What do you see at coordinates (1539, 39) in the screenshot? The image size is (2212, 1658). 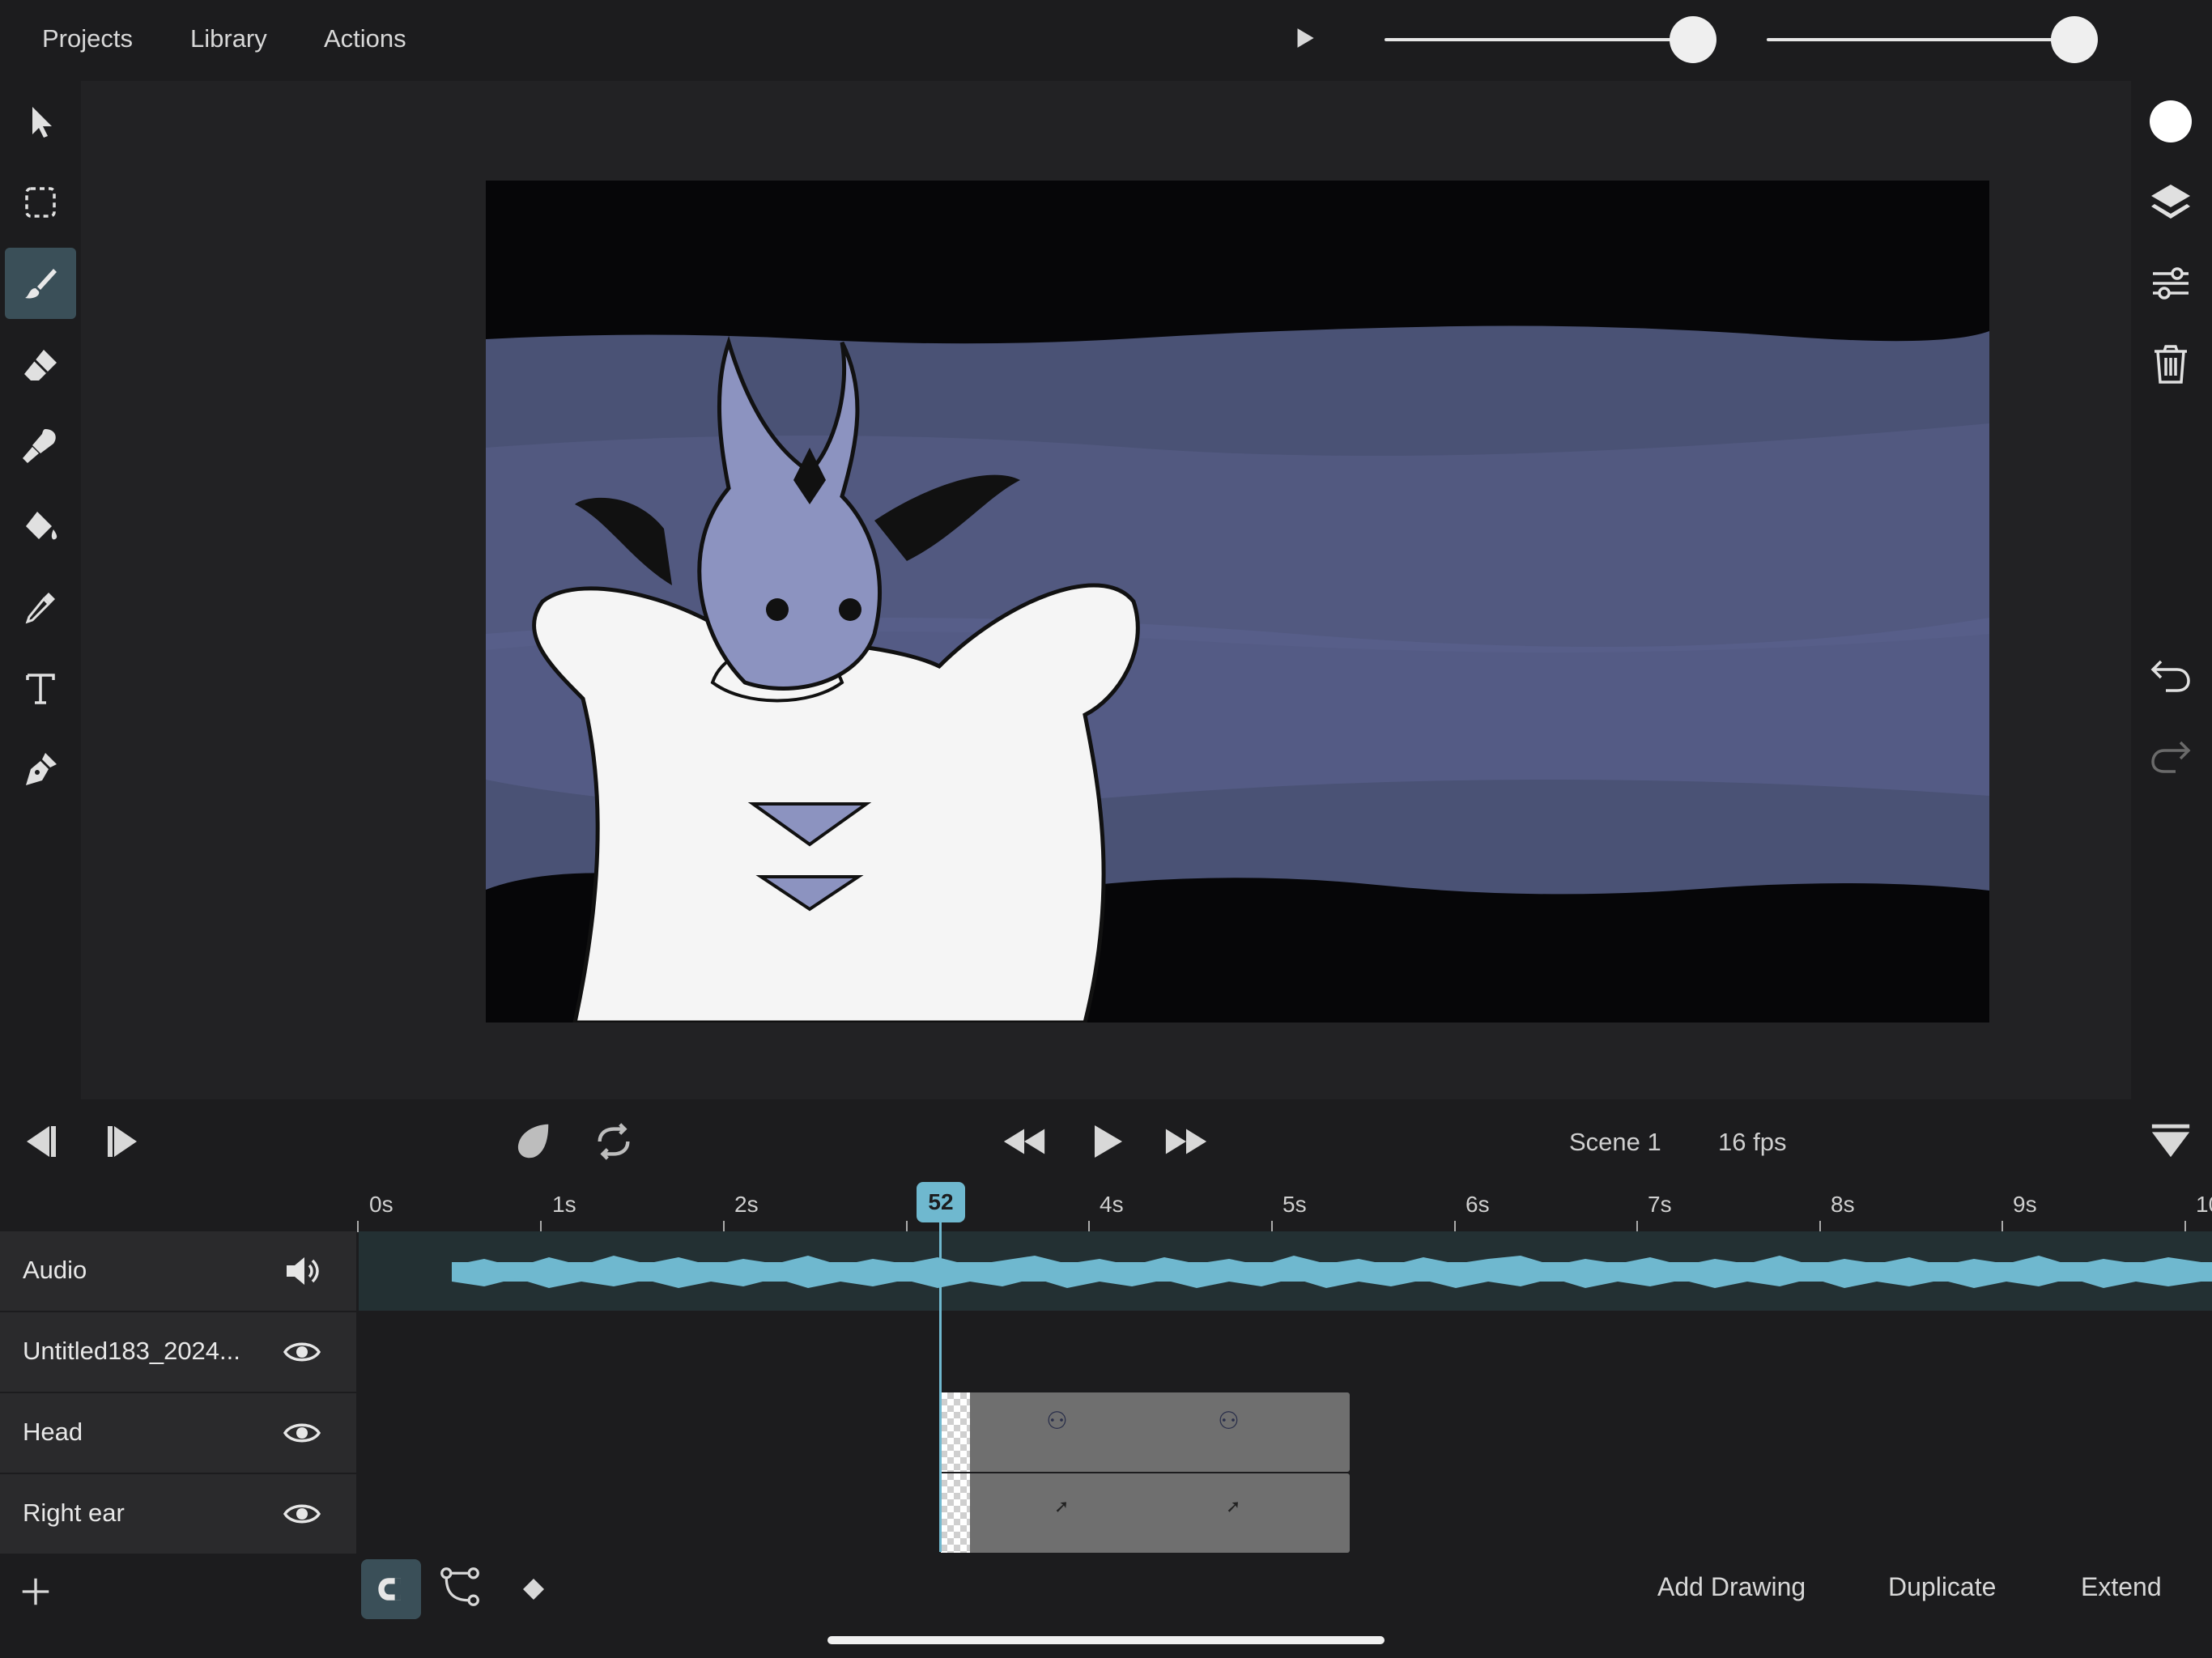 I see `brush-size-slider` at bounding box center [1539, 39].